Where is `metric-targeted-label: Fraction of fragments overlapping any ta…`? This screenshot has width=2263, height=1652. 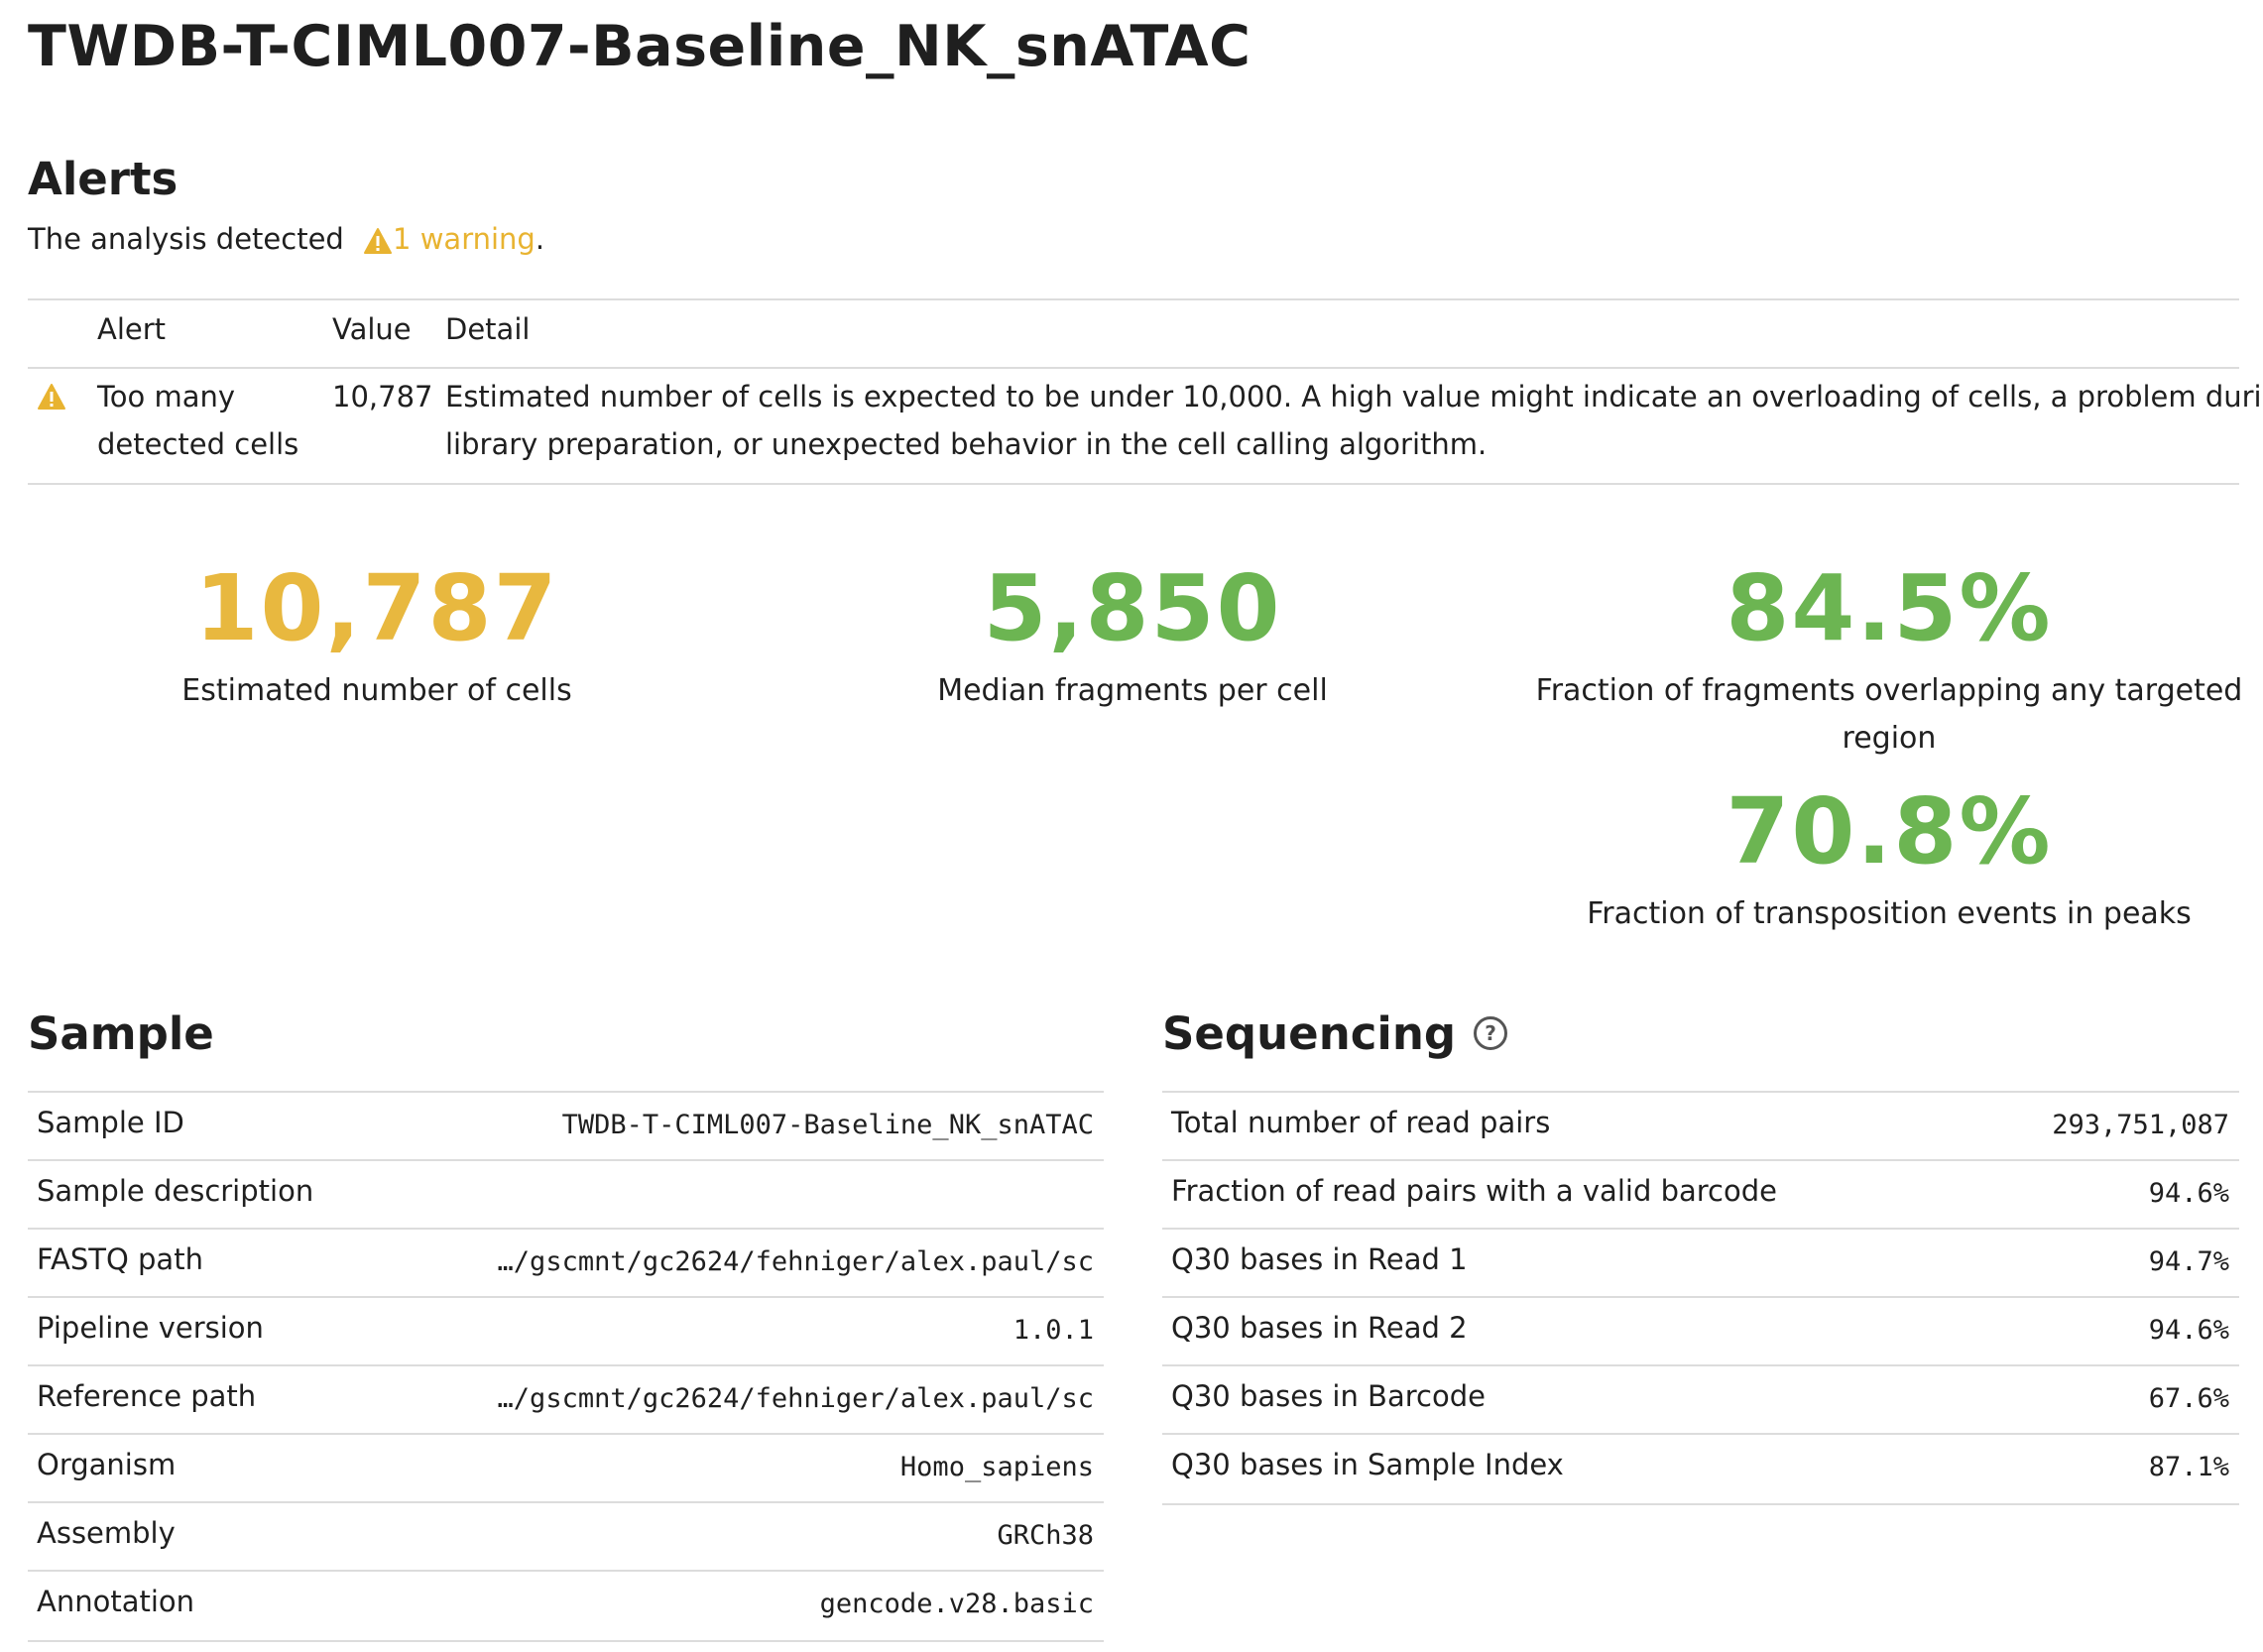
metric-targeted-label: Fraction of fragments overlapping any ta… is located at coordinates (1889, 714).